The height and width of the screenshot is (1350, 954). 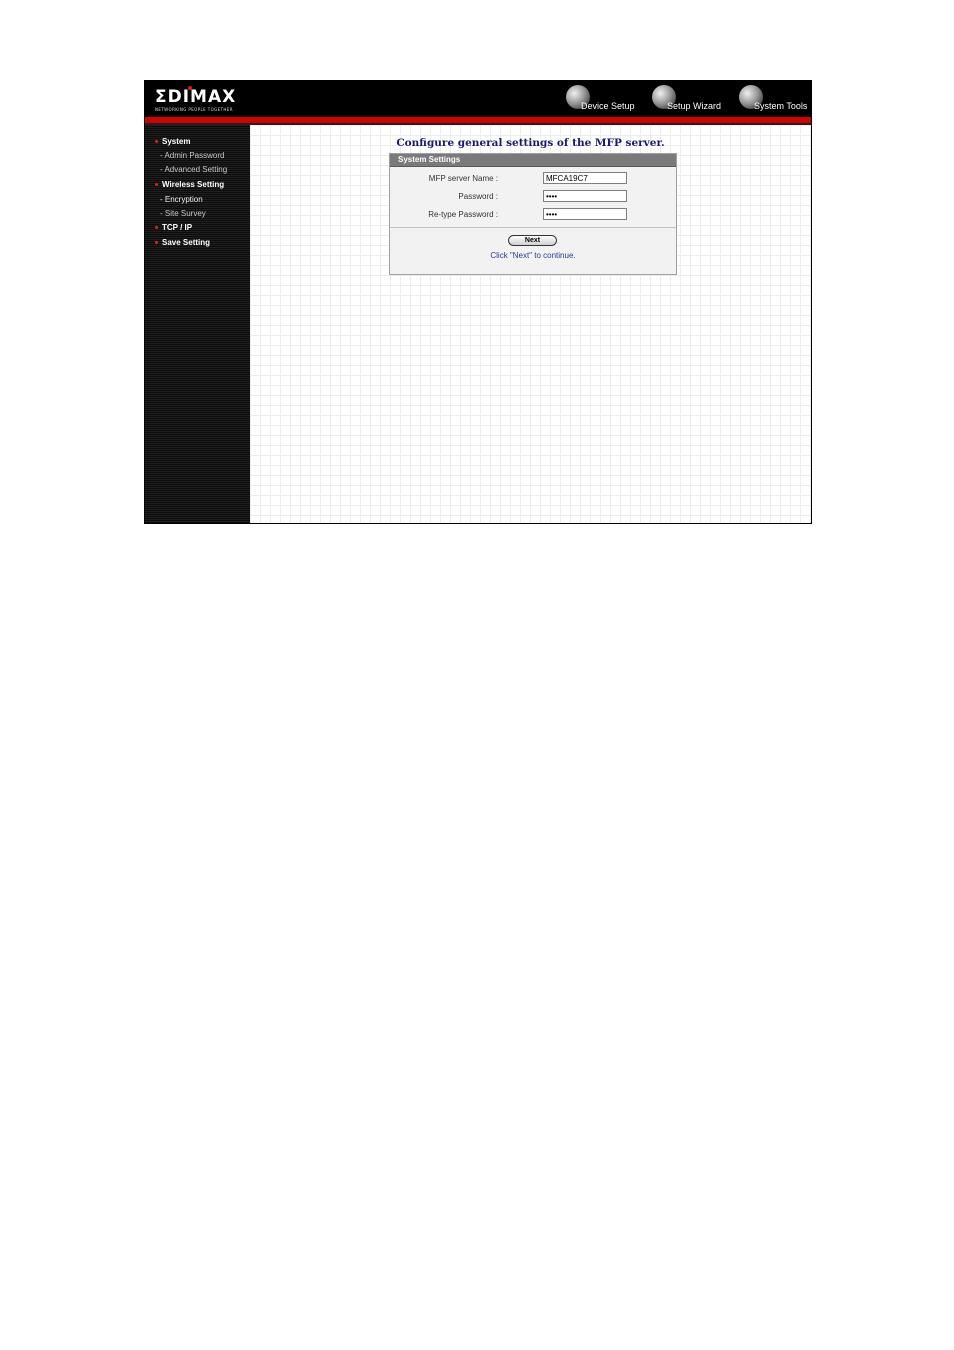 I want to click on sidebar-item-system: System, so click(x=172, y=141).